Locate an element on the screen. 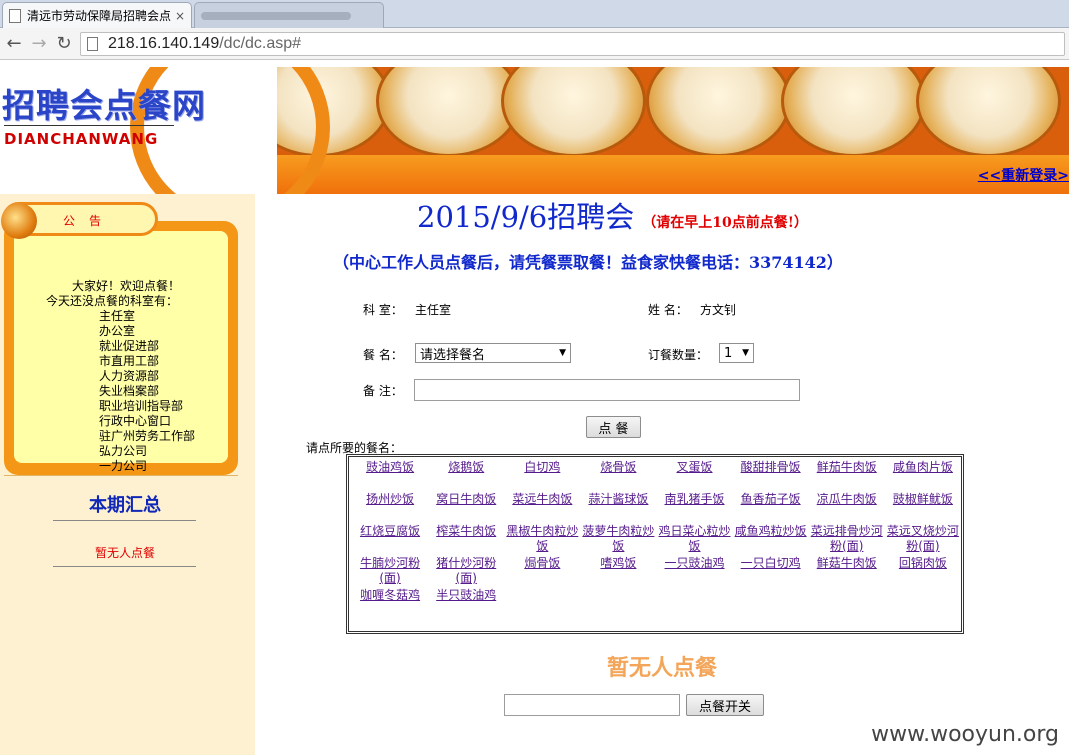  menu-item-link: 鱼香茄子饭 is located at coordinates (771, 499).